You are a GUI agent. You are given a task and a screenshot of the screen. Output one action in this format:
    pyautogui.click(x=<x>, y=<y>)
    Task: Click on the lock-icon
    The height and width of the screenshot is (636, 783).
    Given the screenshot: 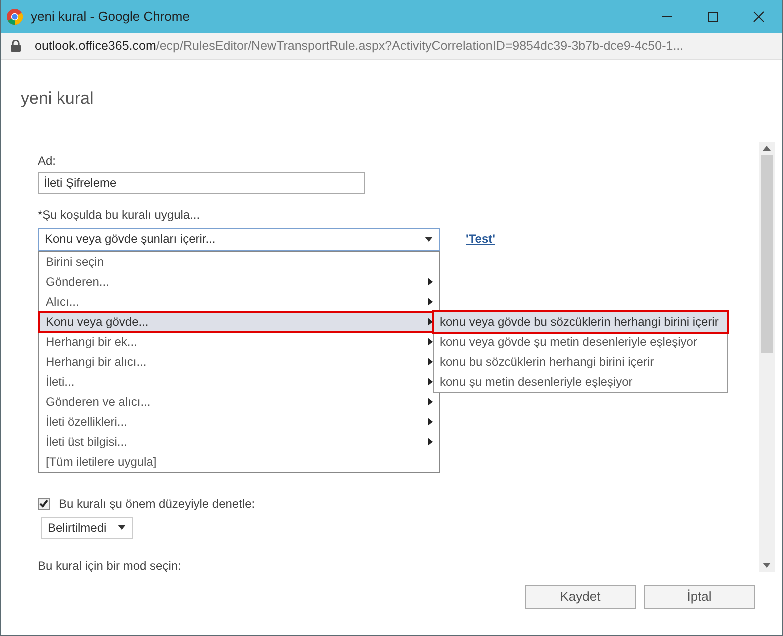 What is the action you would take?
    pyautogui.click(x=16, y=46)
    